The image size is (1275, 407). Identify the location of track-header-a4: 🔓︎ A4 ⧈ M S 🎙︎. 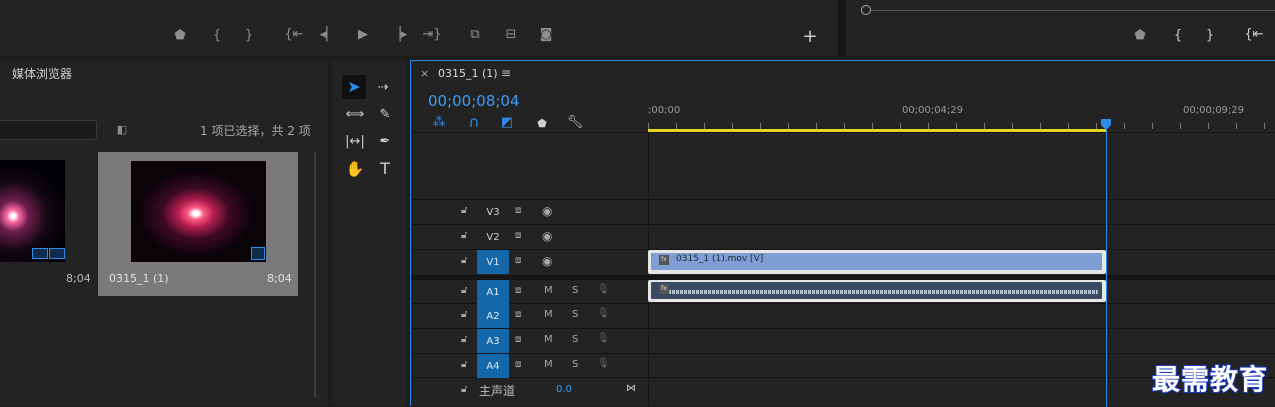
(529, 366).